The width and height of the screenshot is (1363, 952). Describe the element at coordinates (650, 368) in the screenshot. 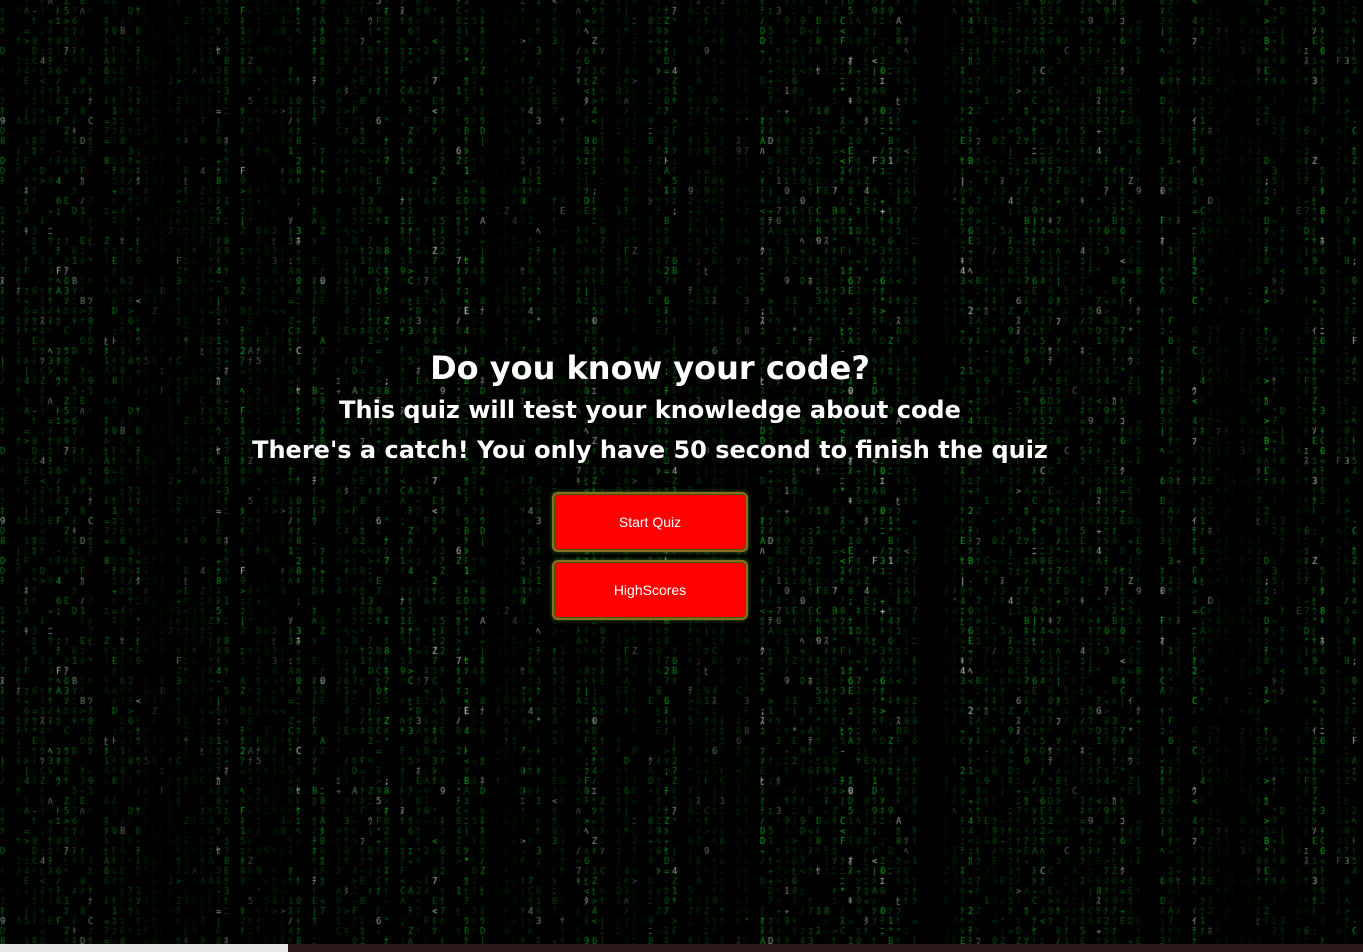

I see `page-title: Do you know your code?` at that location.